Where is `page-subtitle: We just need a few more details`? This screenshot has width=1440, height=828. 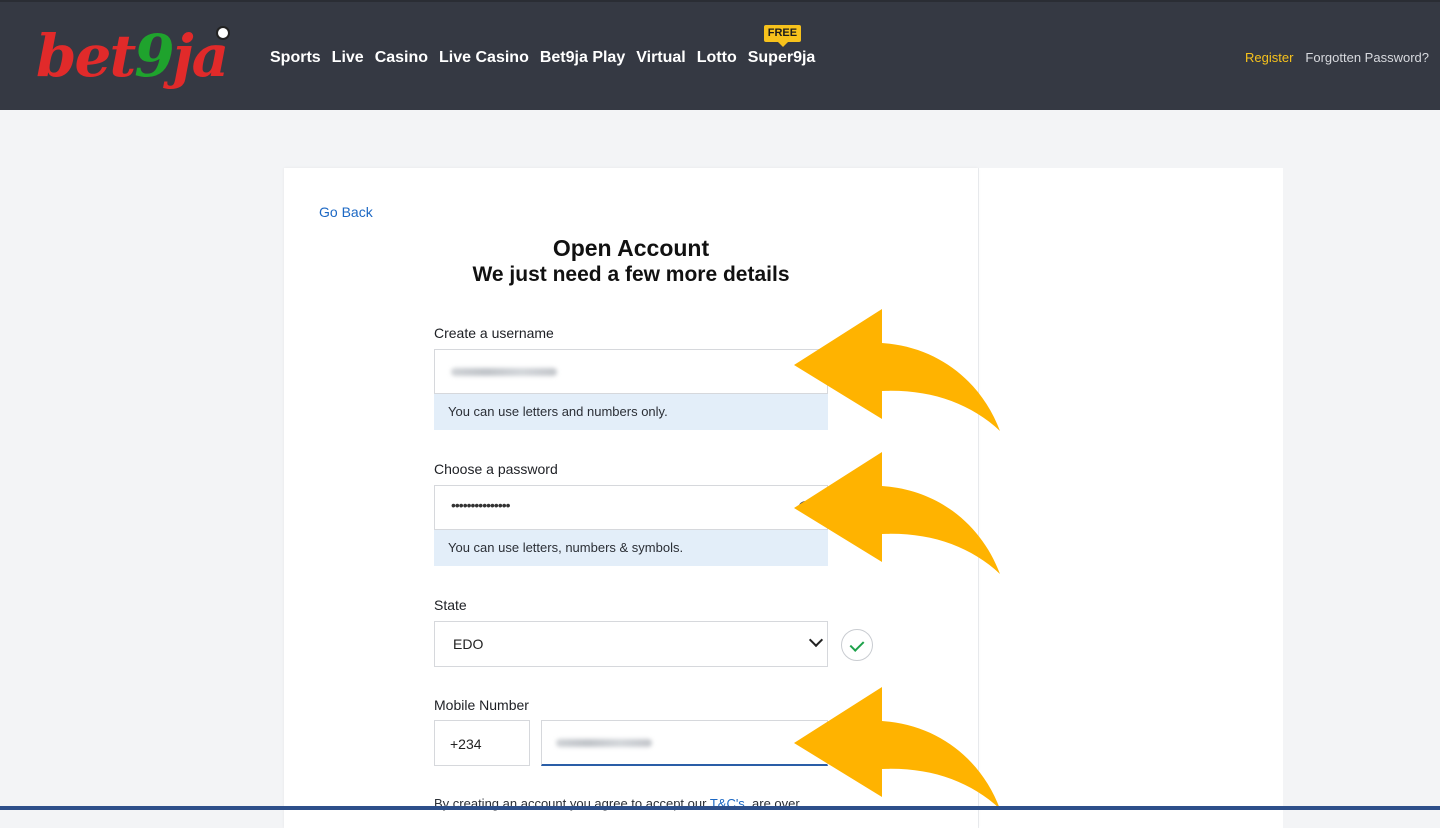
page-subtitle: We just need a few more details is located at coordinates (631, 274).